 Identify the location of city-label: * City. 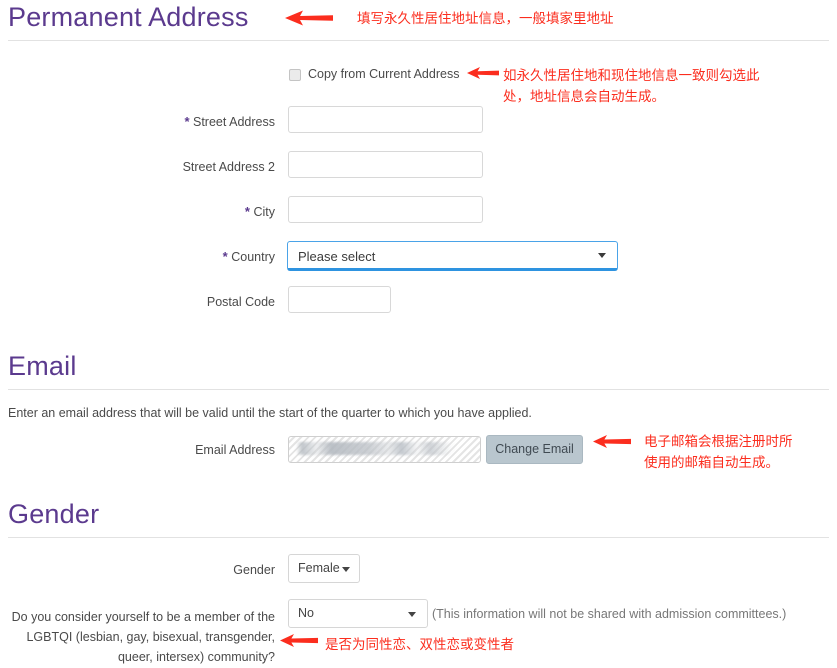
(259, 211).